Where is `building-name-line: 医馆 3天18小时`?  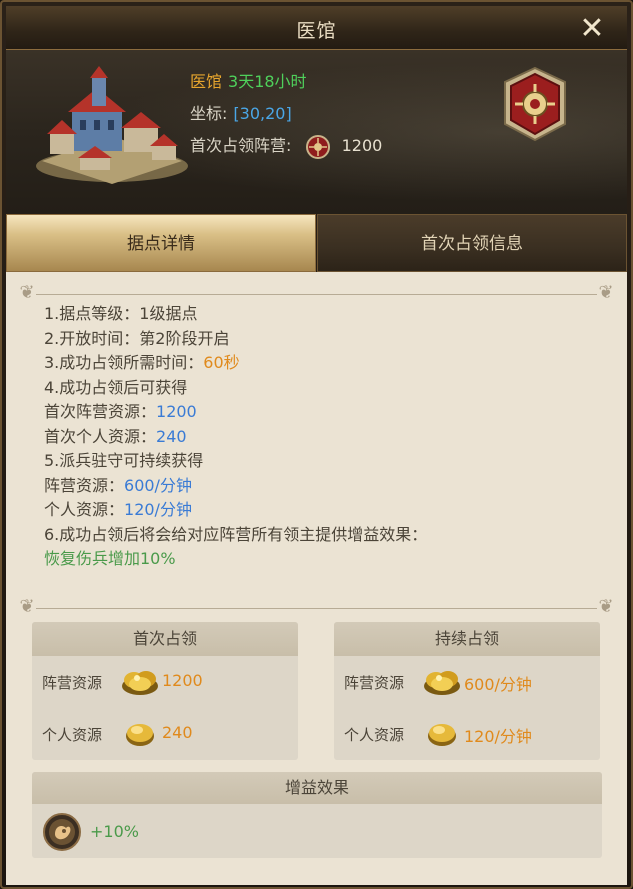
building-name-line: 医馆 3天18小时 is located at coordinates (248, 80).